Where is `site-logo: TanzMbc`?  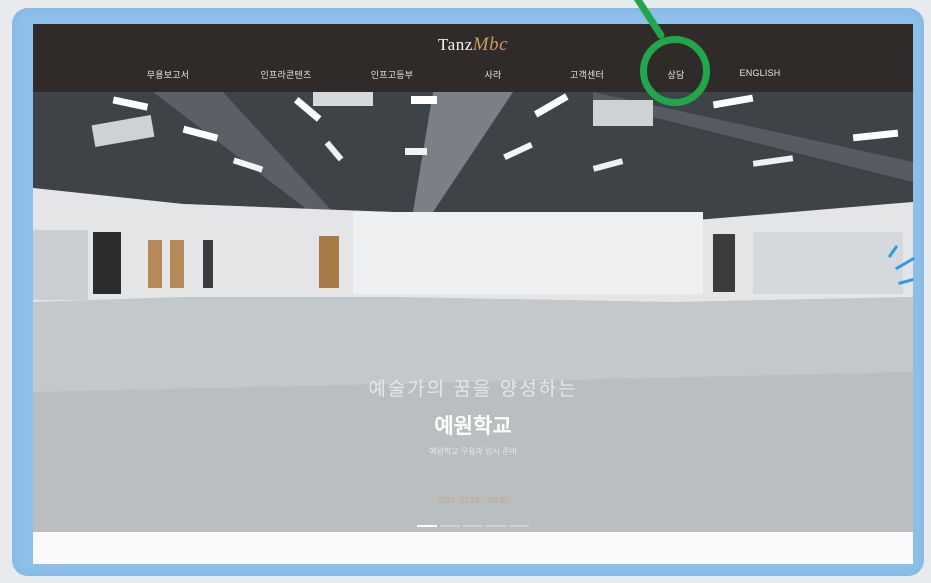 site-logo: TanzMbc is located at coordinates (473, 45).